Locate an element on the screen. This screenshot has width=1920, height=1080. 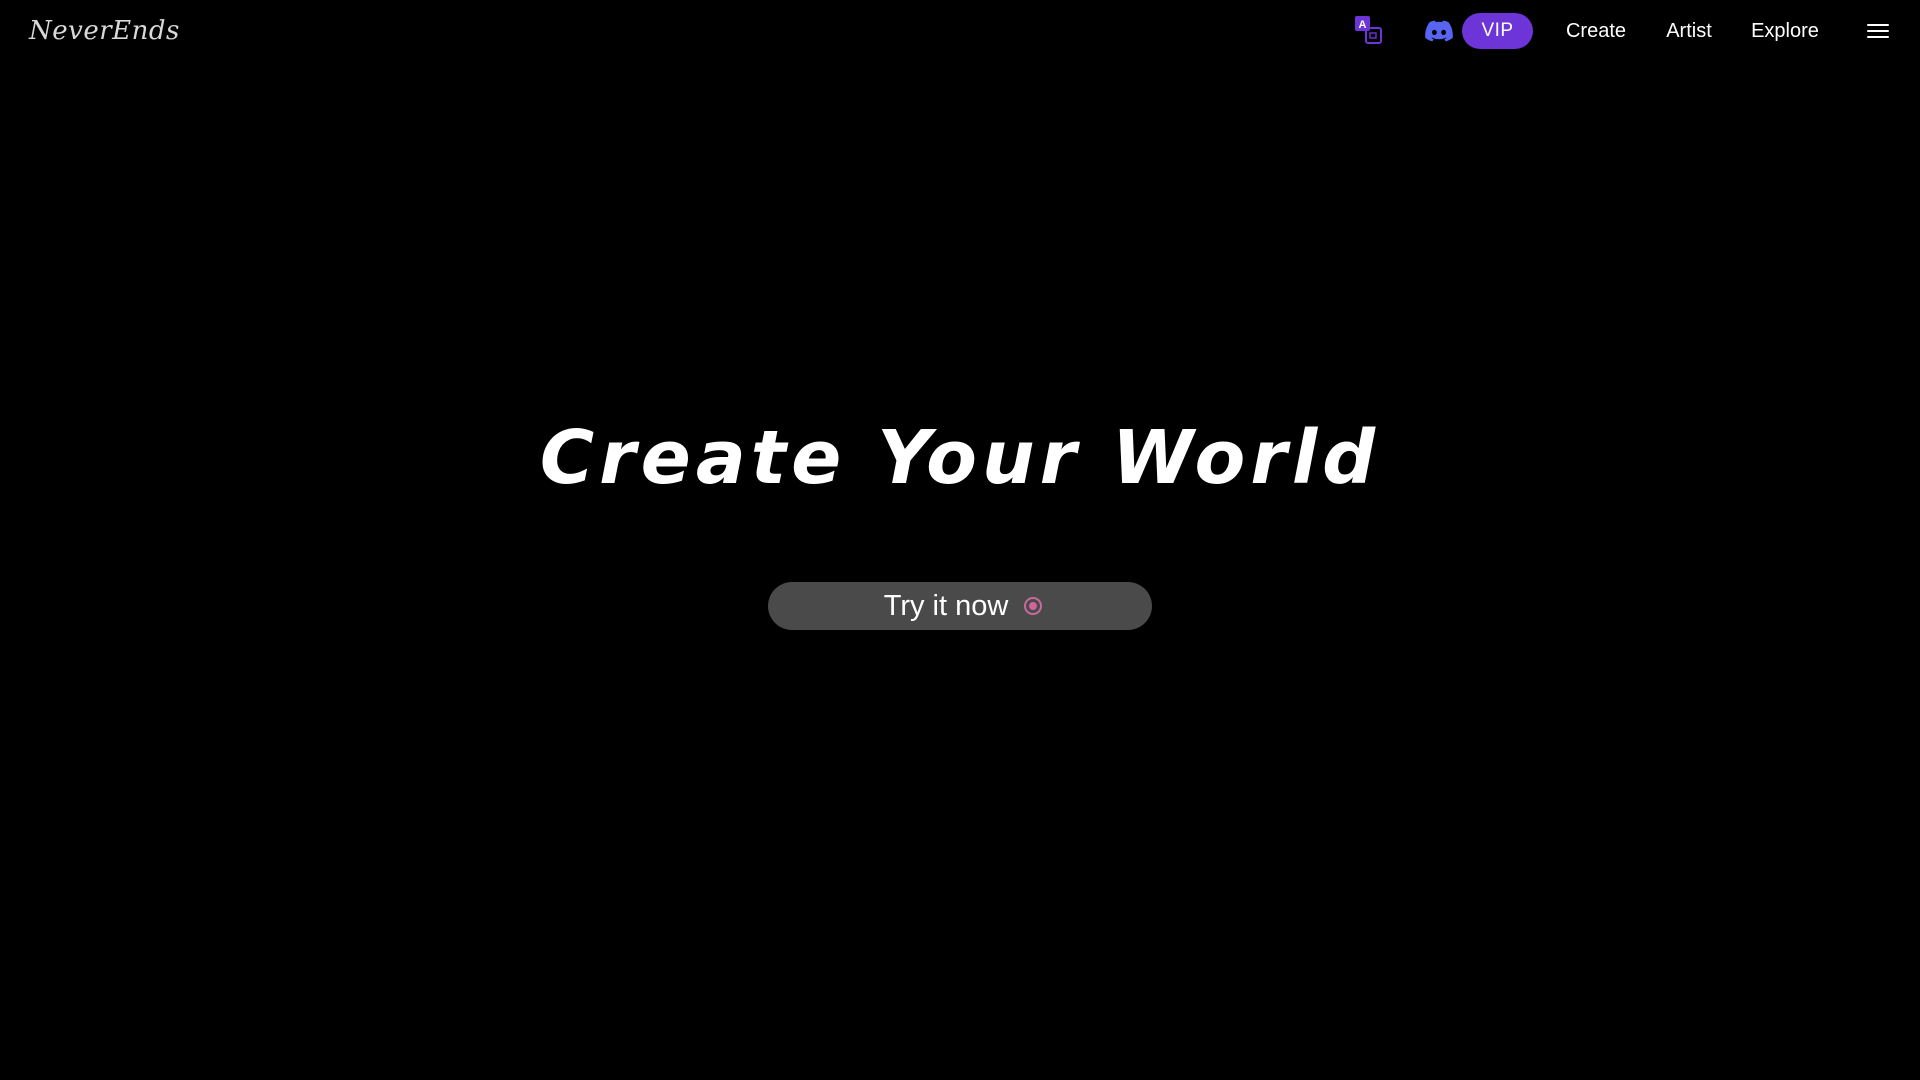
record-dot-inner is located at coordinates (1033, 606).